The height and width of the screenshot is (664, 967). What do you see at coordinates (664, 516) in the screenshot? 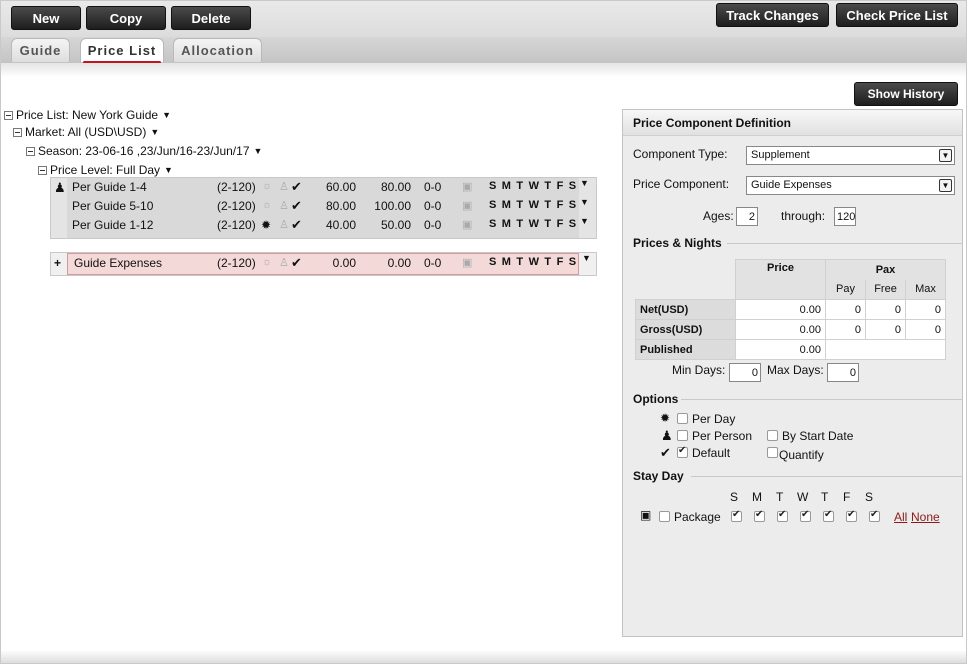
I see `package-checkbox` at bounding box center [664, 516].